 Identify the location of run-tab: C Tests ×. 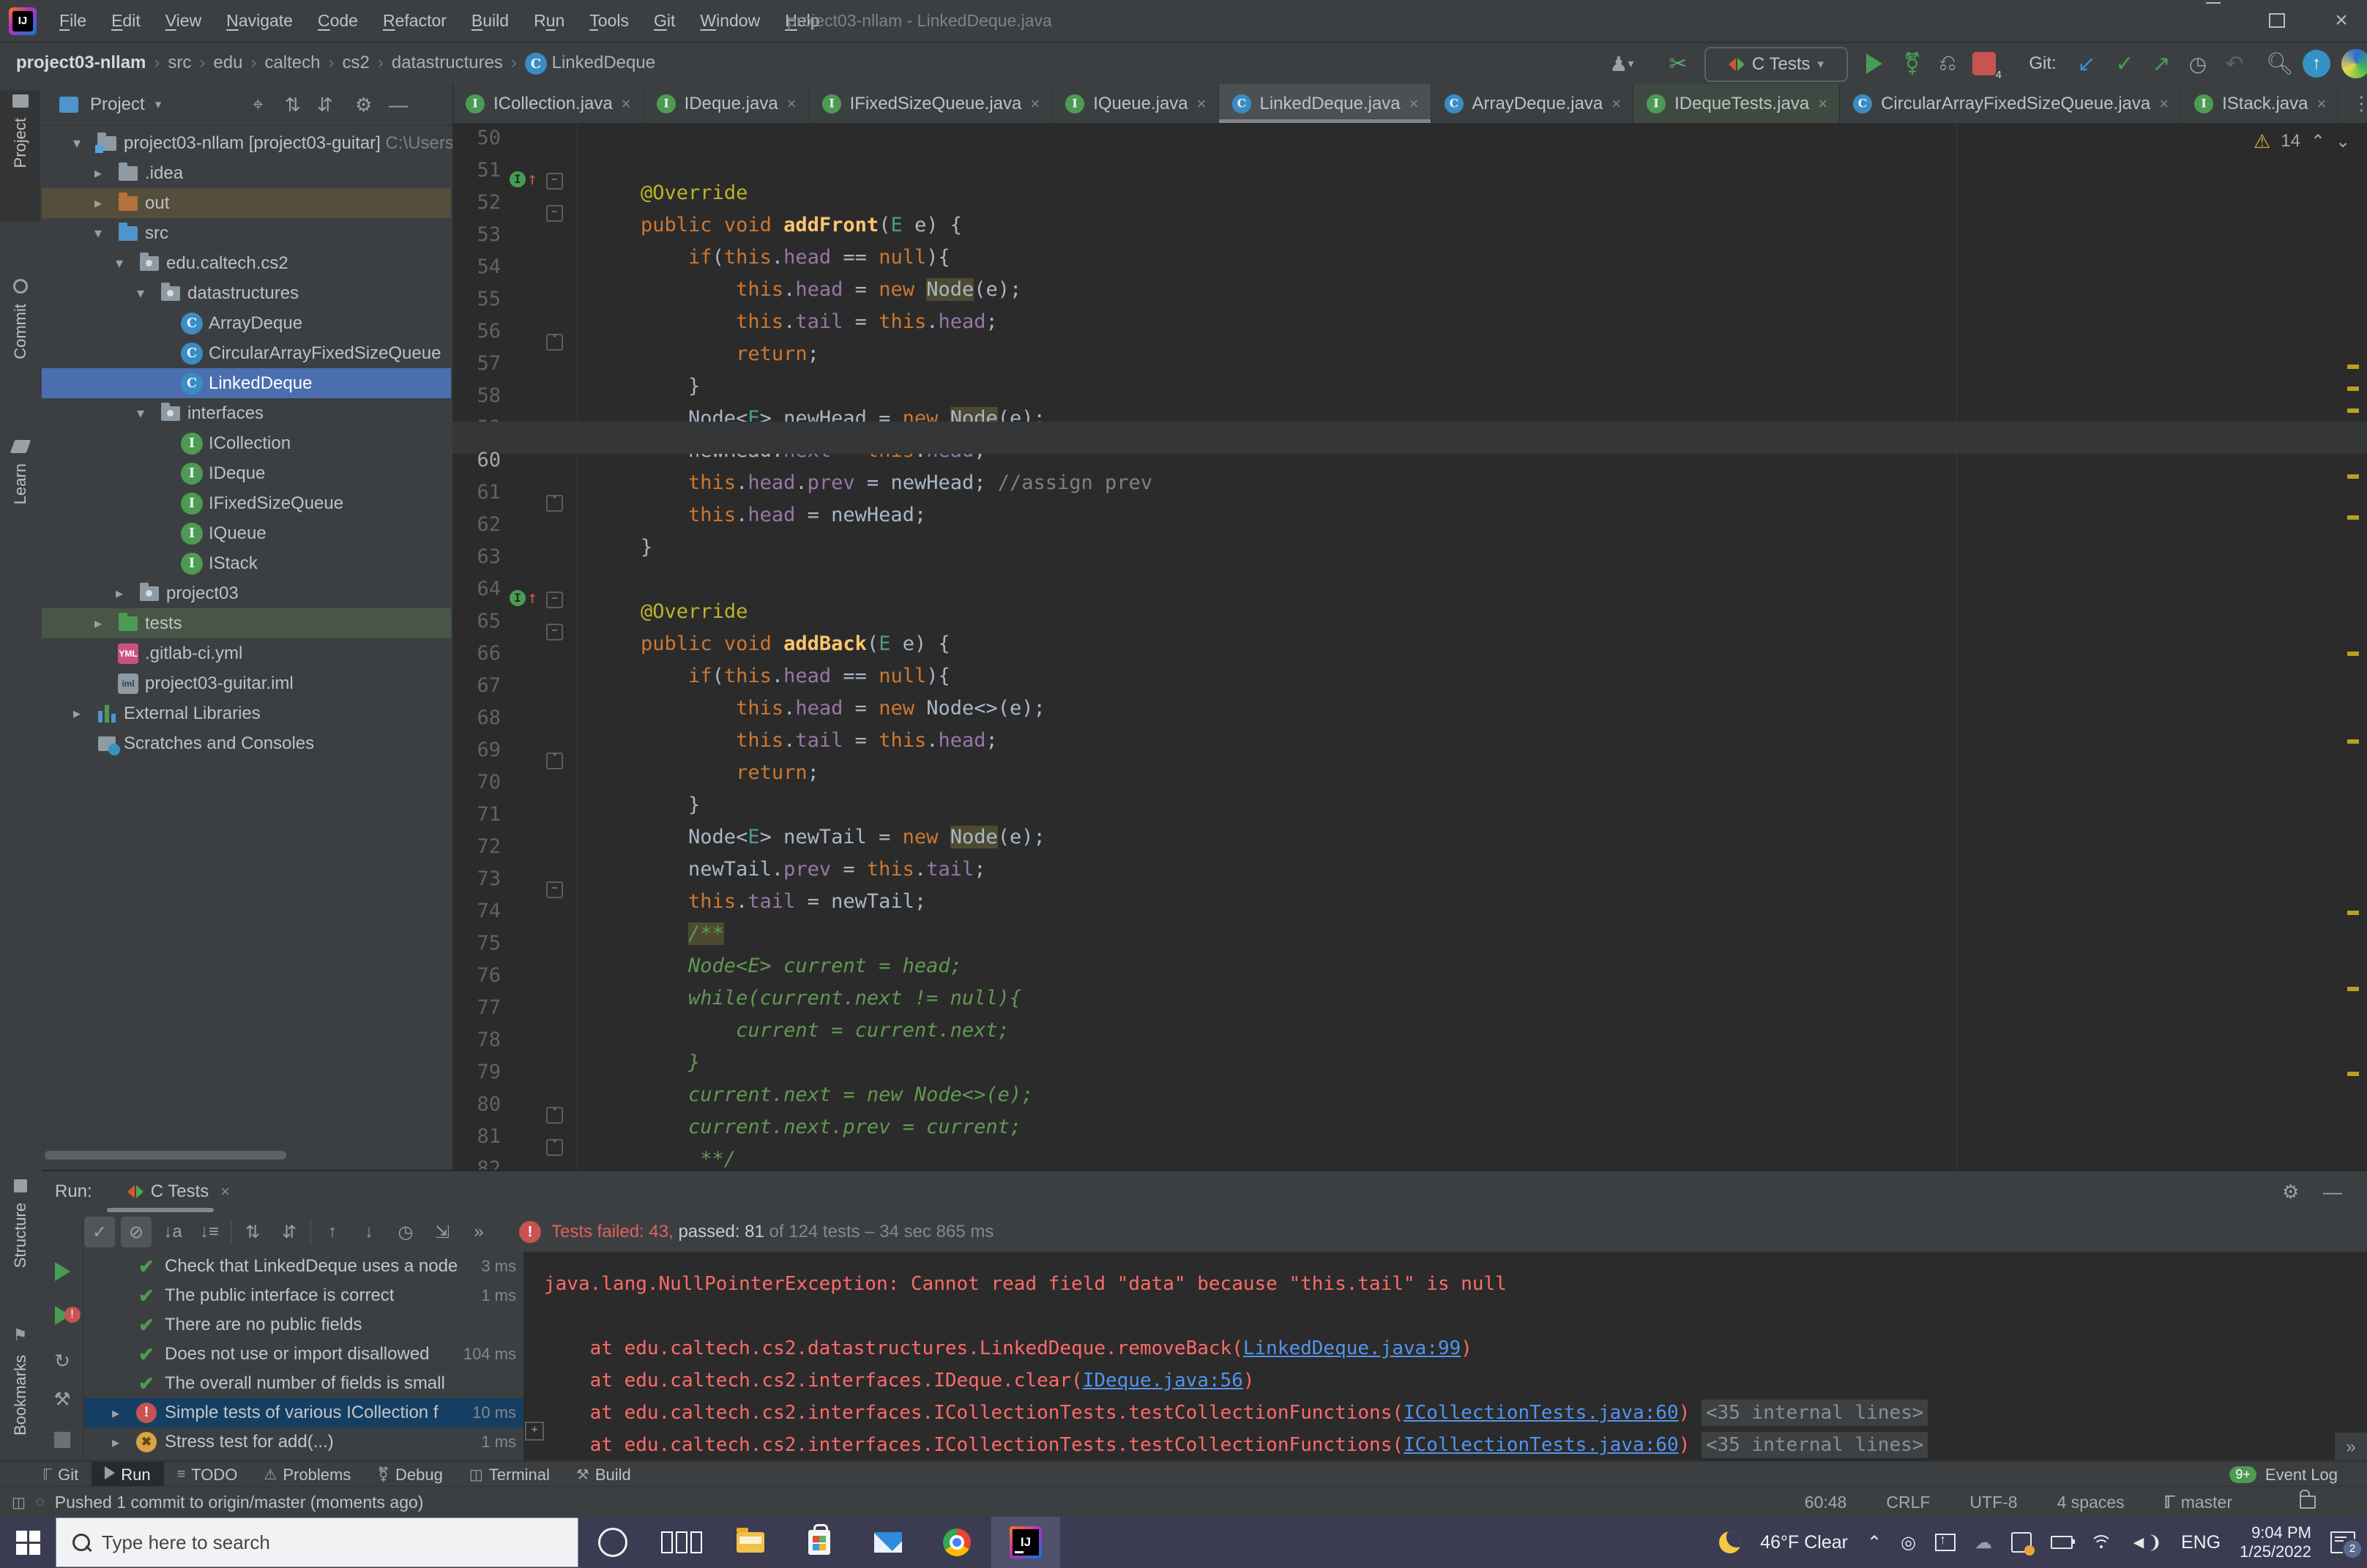
(171, 1191).